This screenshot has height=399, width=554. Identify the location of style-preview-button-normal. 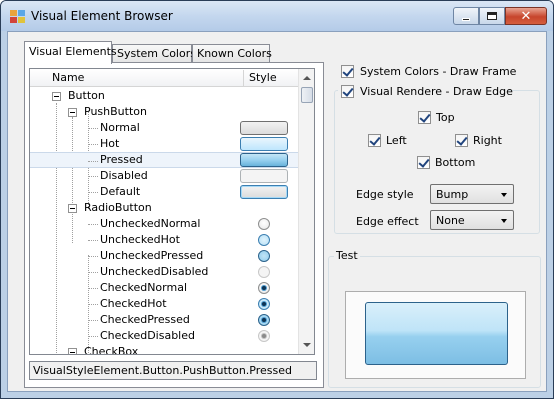
(264, 128).